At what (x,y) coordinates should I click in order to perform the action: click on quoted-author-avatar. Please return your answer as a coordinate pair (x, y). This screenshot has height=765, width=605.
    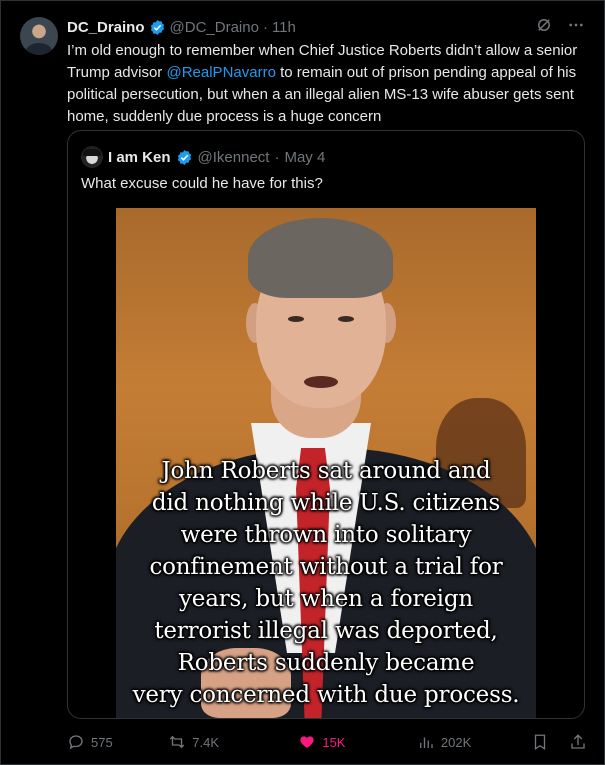
    Looking at the image, I should click on (92, 157).